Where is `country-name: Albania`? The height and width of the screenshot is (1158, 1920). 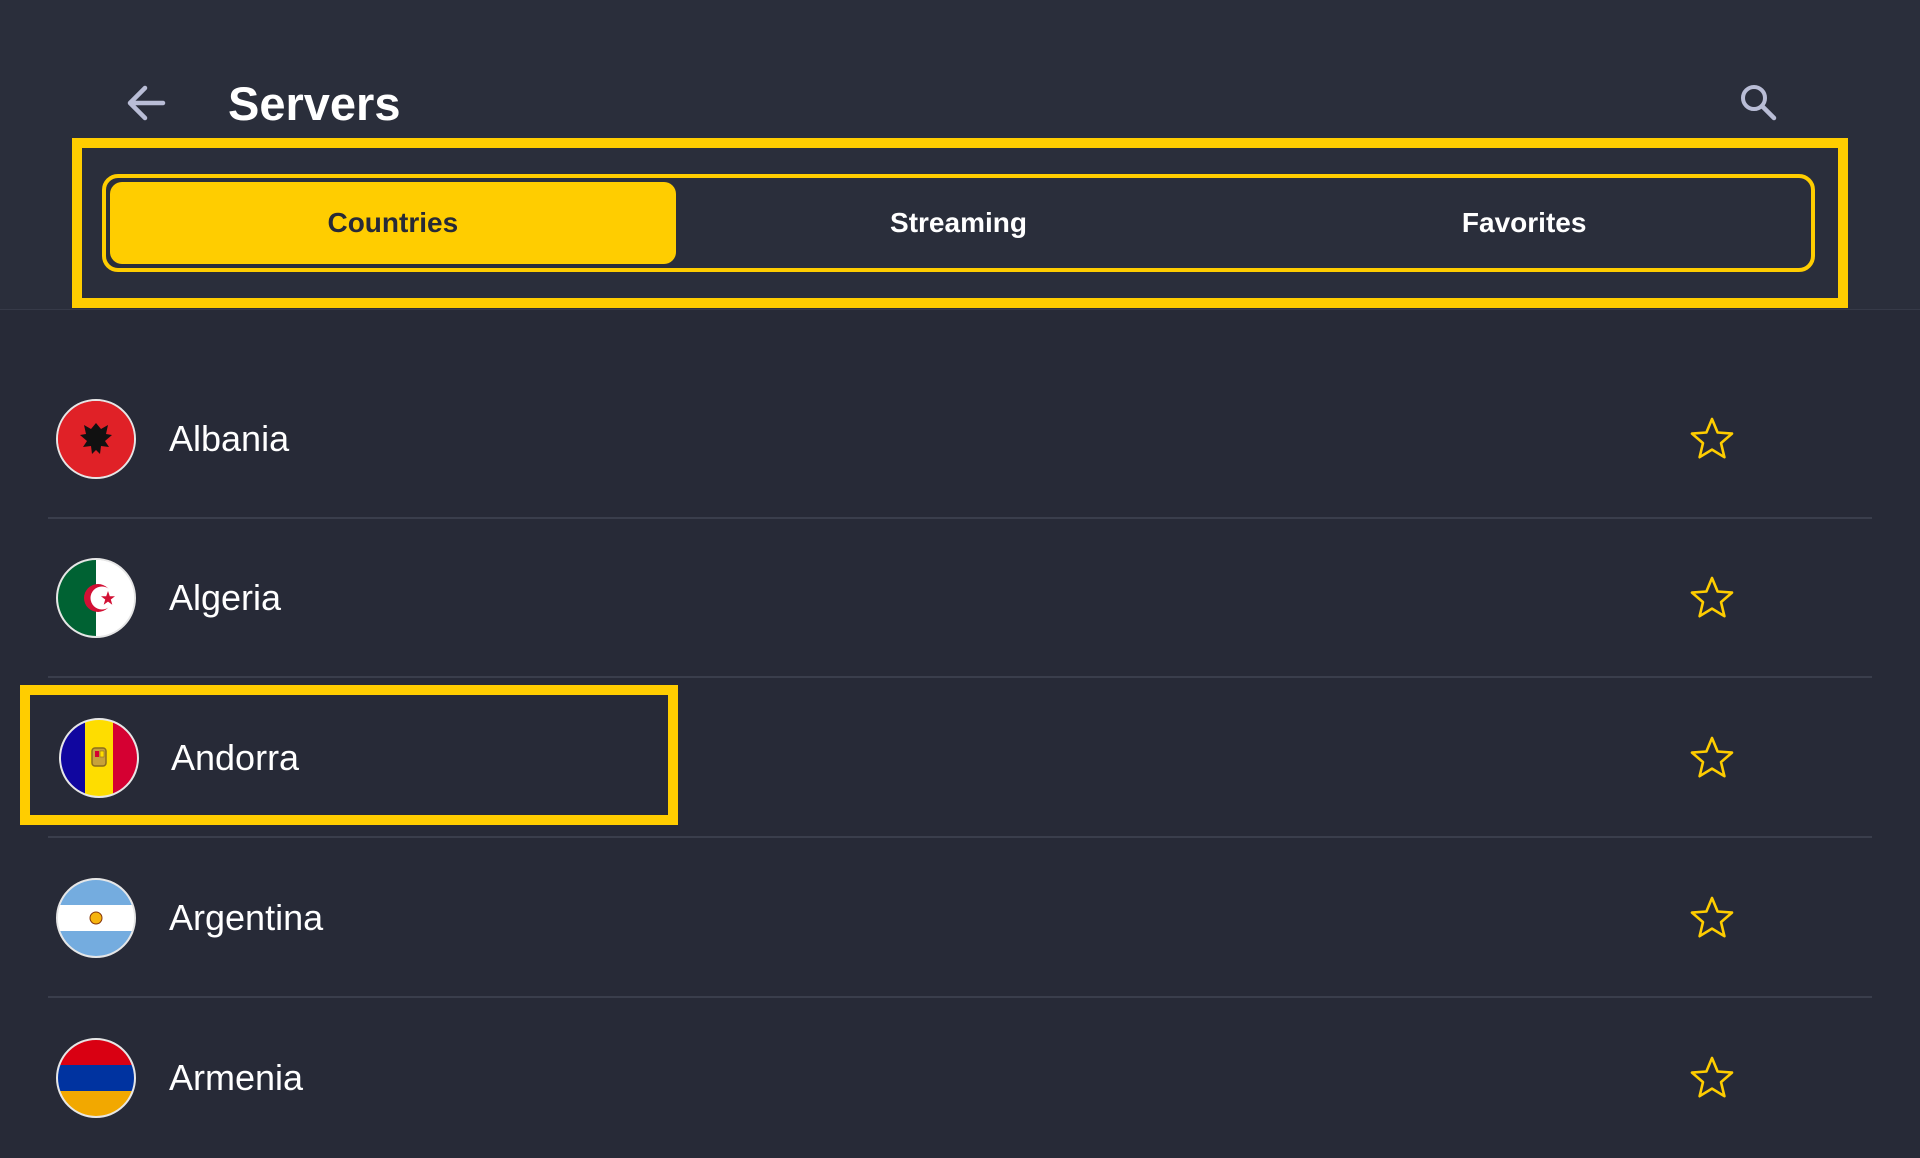 country-name: Albania is located at coordinates (229, 438).